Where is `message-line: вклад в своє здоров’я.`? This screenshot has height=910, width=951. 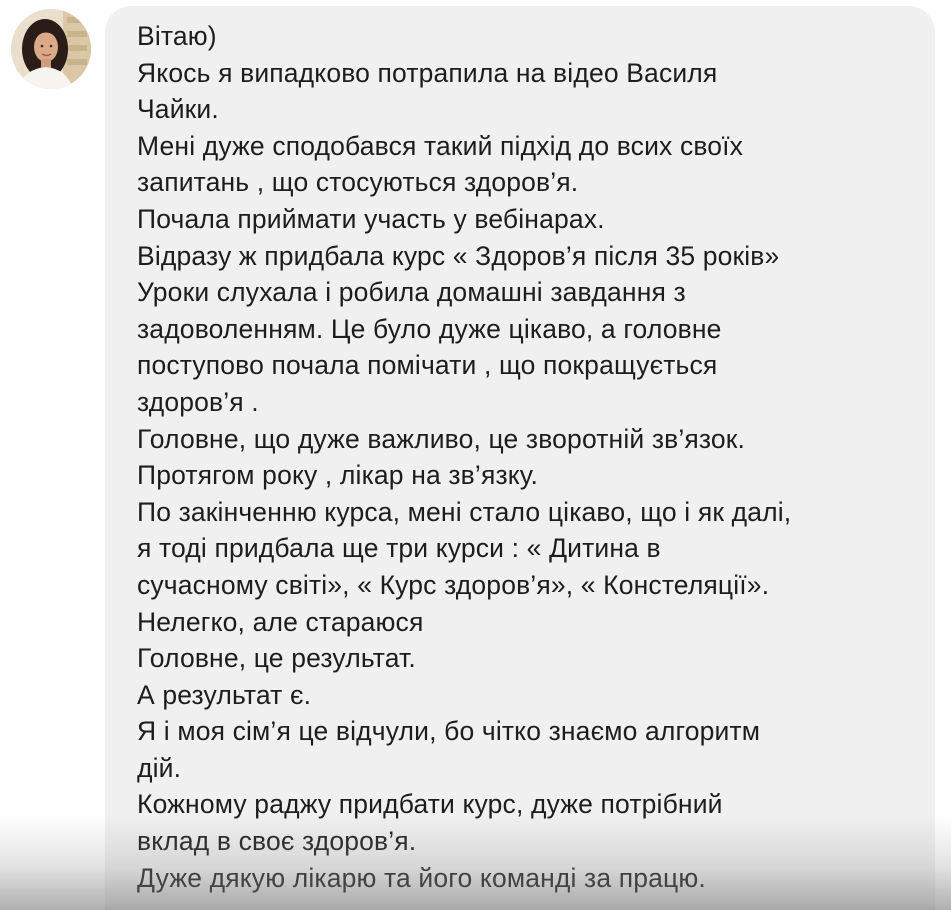
message-line: вклад в своє здоров’я. is located at coordinates (277, 841).